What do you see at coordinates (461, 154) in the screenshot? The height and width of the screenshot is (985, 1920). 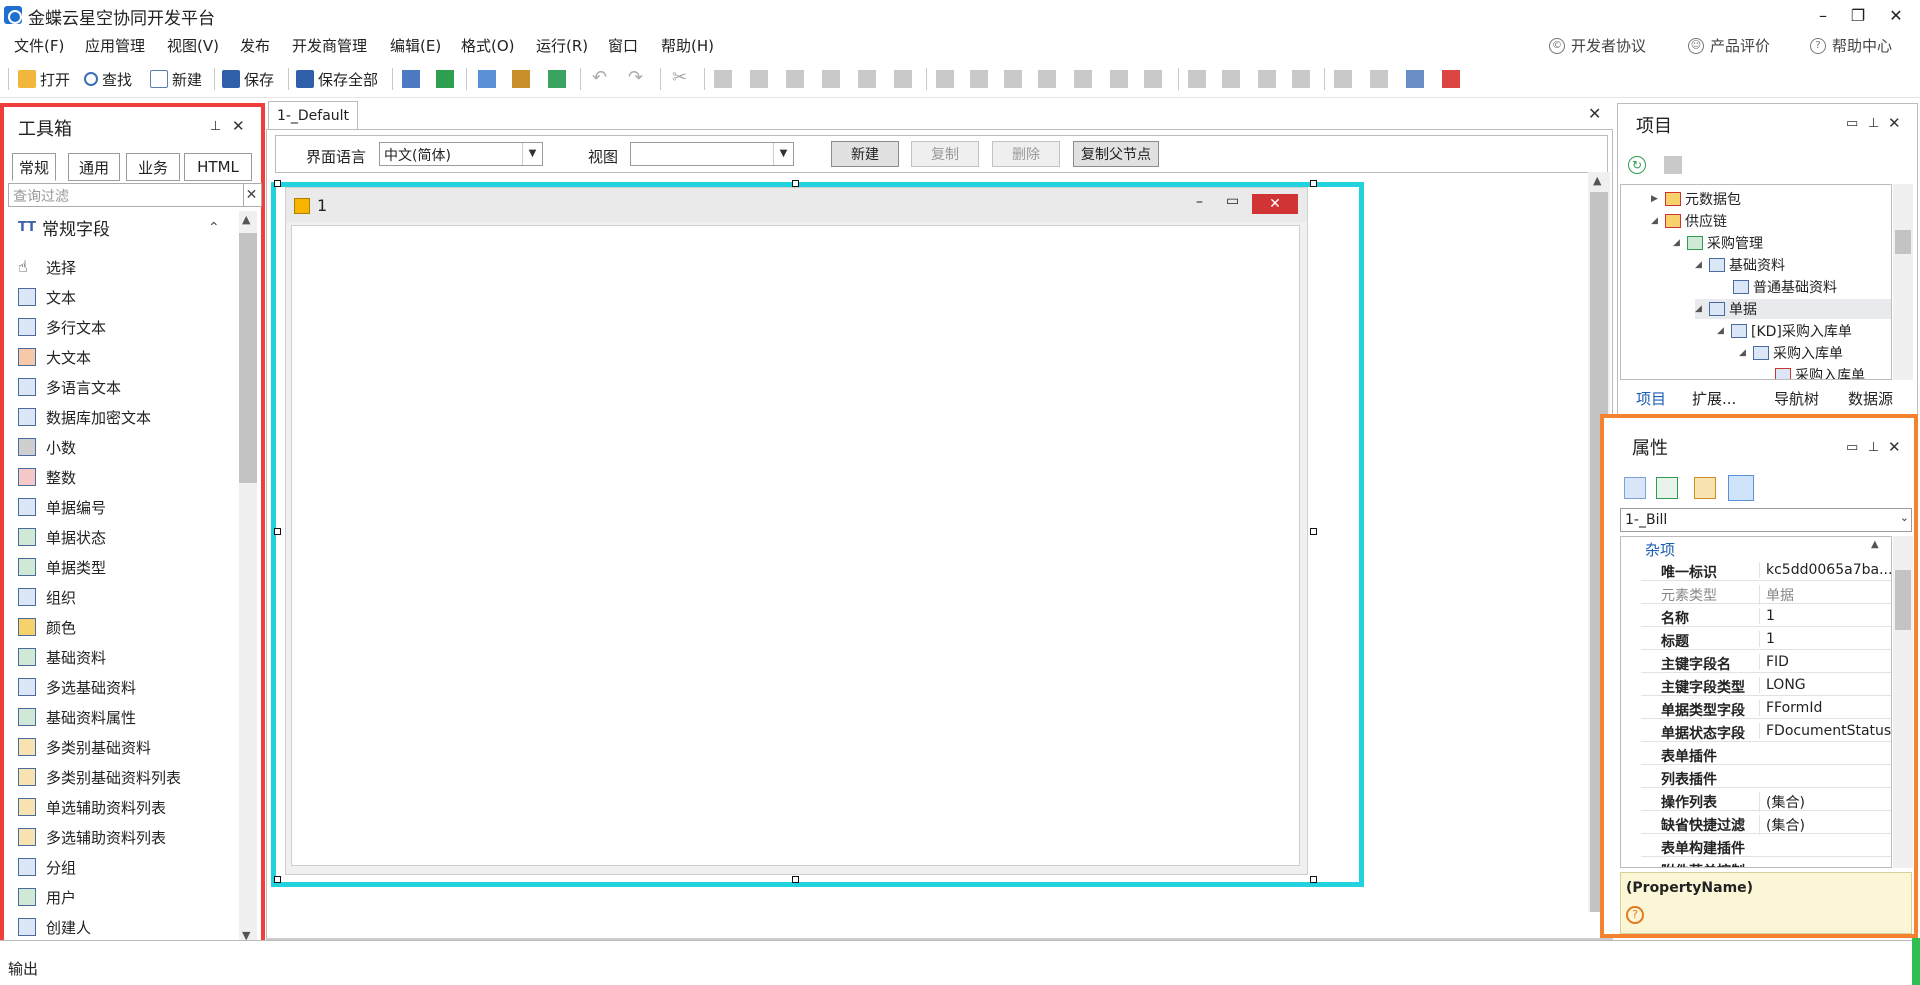 I see `language-select: 中文(简体) ▼` at bounding box center [461, 154].